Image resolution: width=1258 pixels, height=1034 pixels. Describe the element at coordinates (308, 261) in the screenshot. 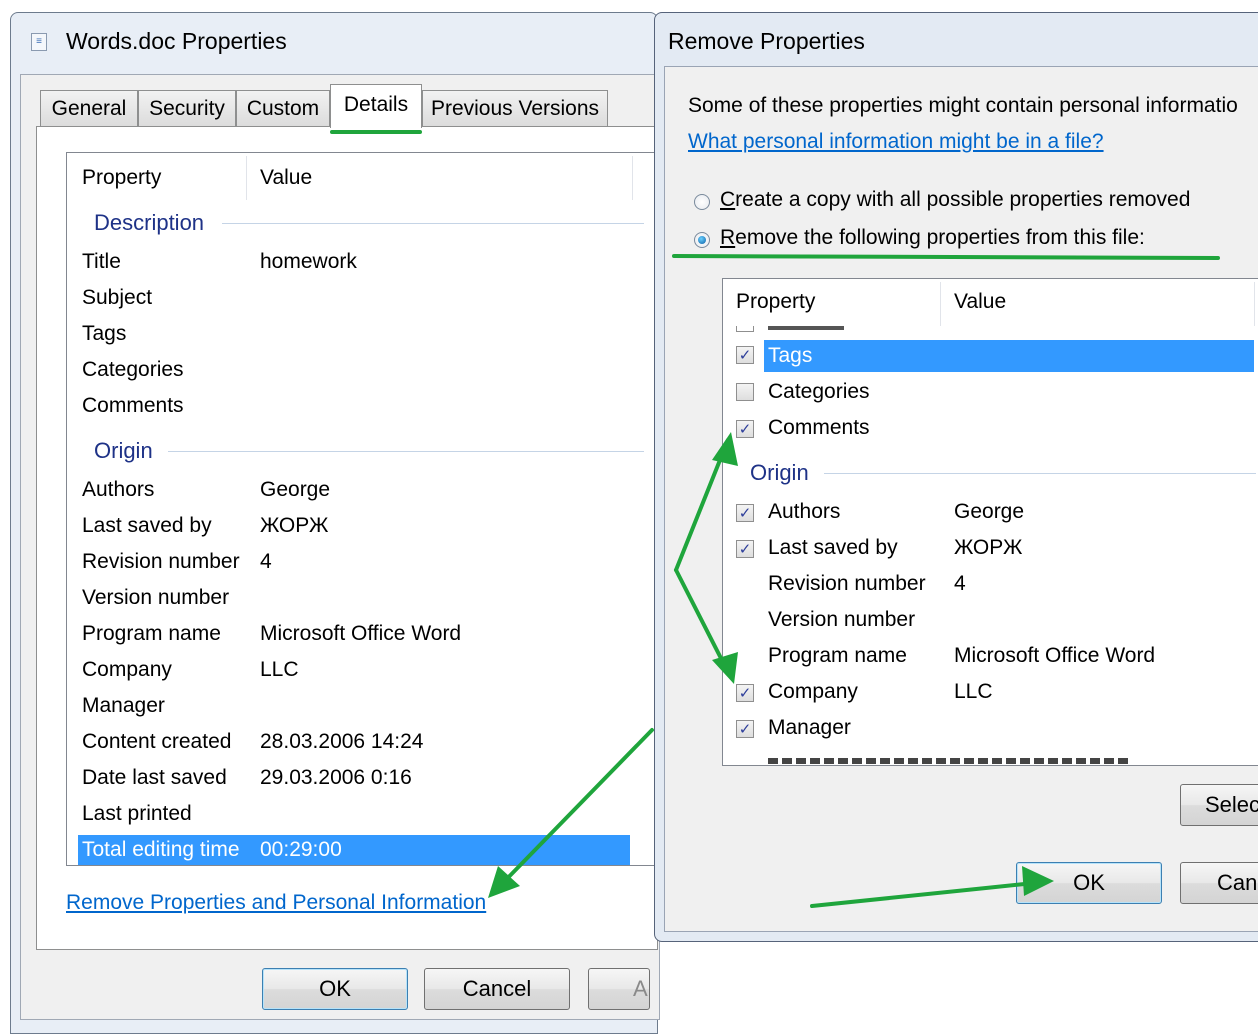

I see `property-value: homework` at that location.